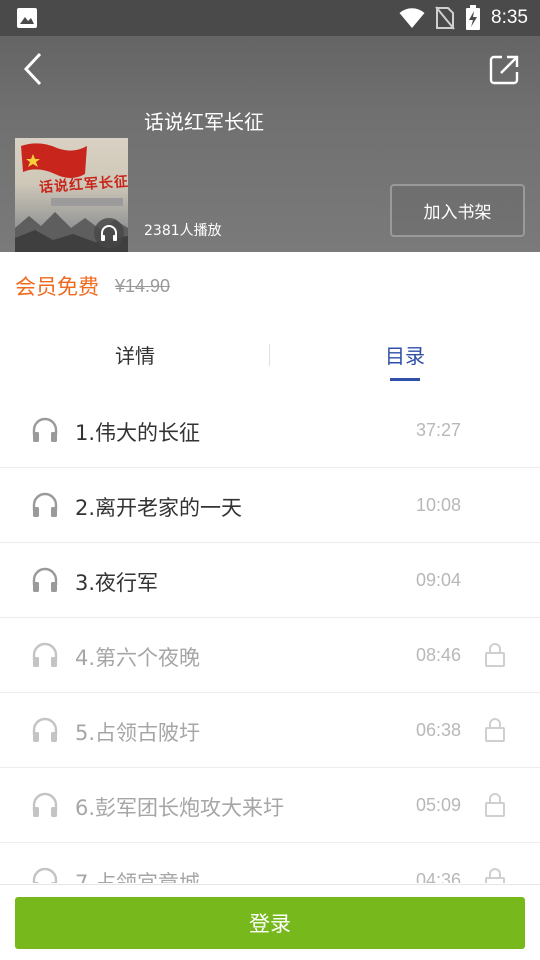 This screenshot has width=540, height=960. Describe the element at coordinates (439, 805) in the screenshot. I see `episode-duration: 05:09` at that location.